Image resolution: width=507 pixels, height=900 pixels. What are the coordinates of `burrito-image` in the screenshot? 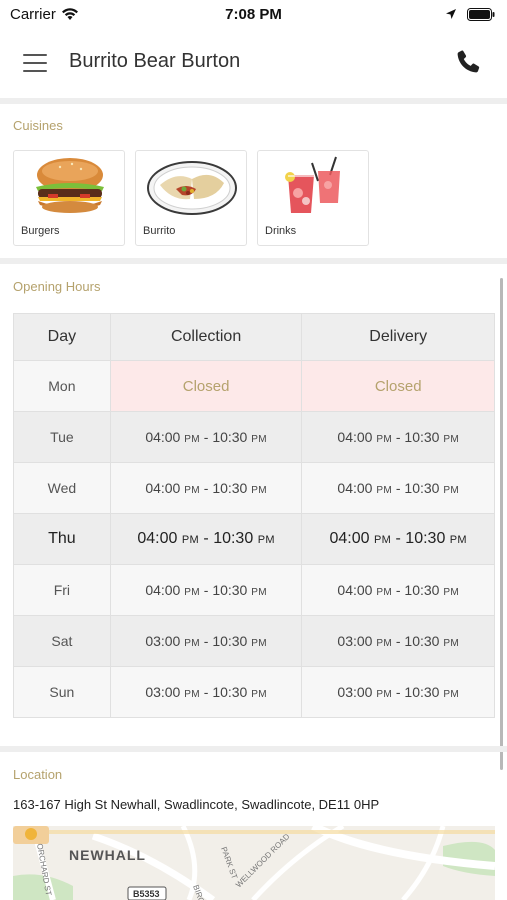 It's located at (192, 188).